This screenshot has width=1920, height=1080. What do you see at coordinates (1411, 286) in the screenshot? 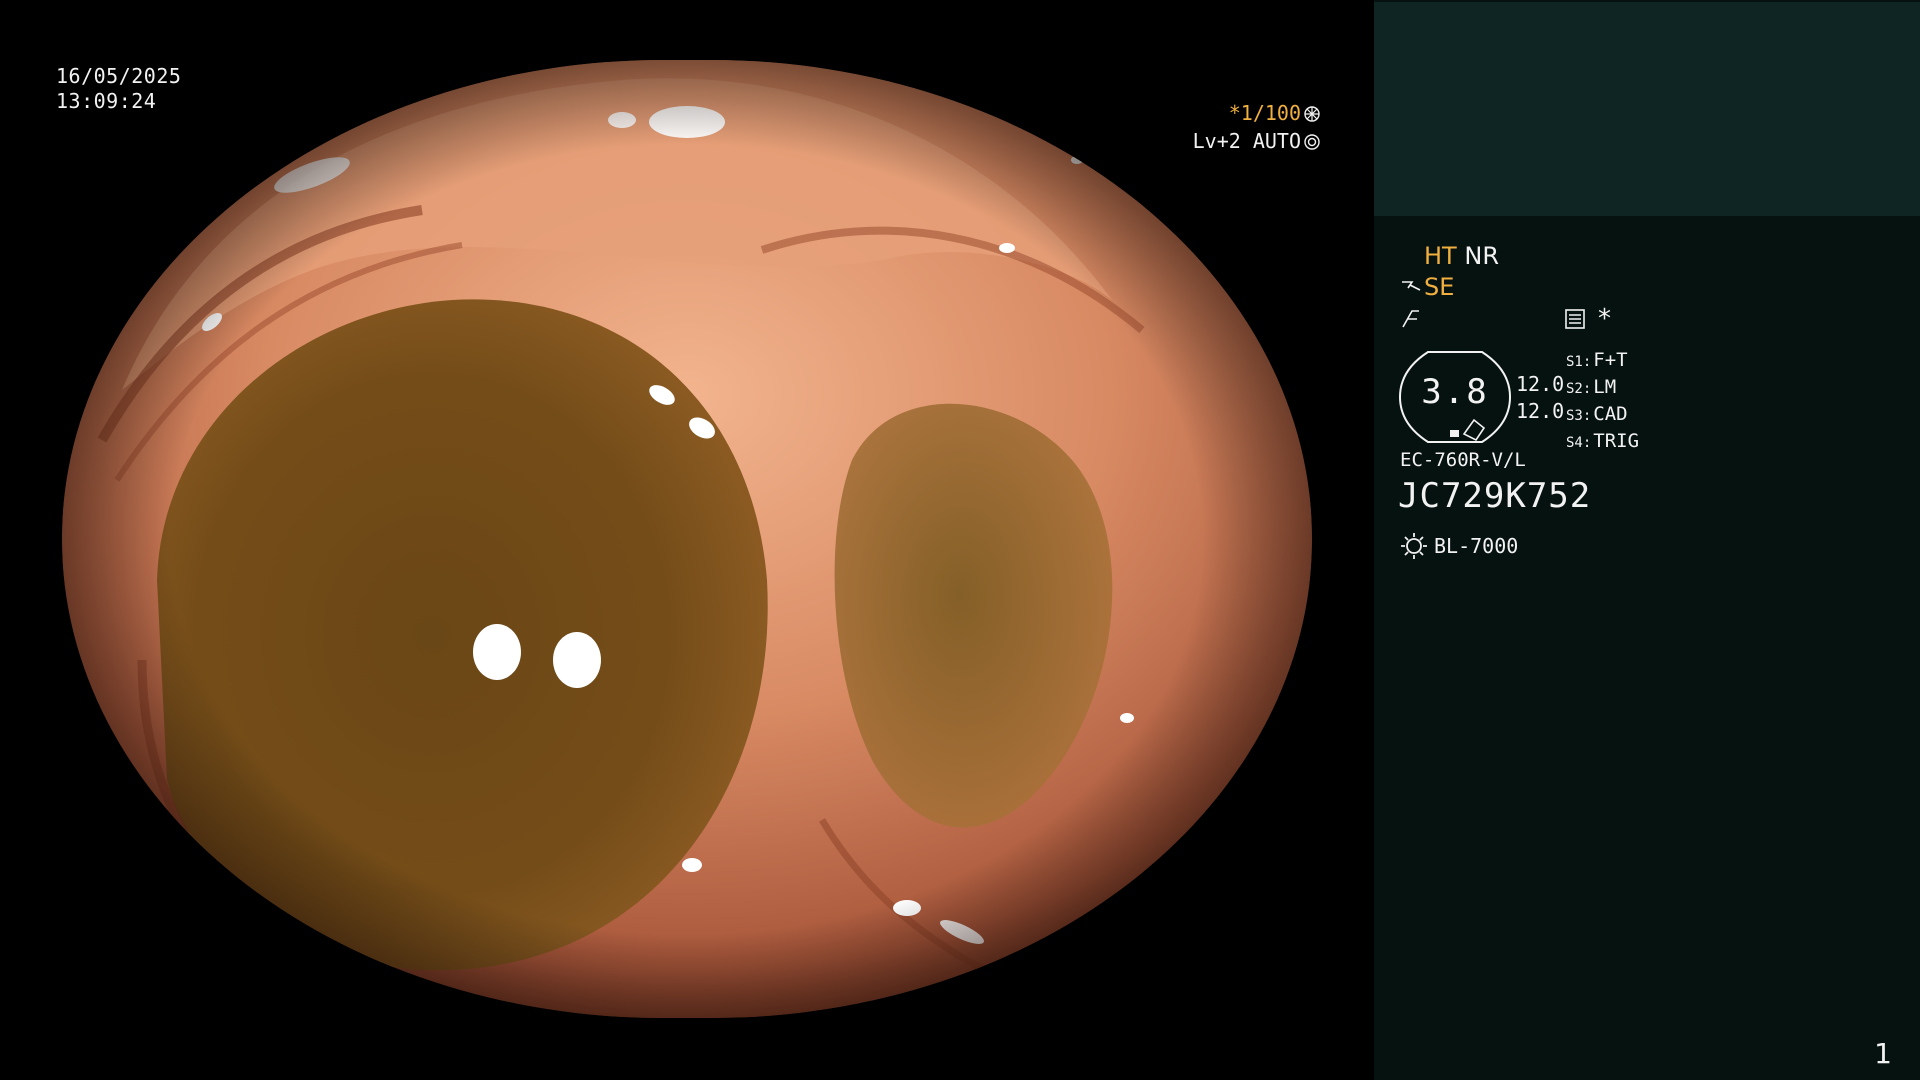
I see `structure-enhance-icon` at bounding box center [1411, 286].